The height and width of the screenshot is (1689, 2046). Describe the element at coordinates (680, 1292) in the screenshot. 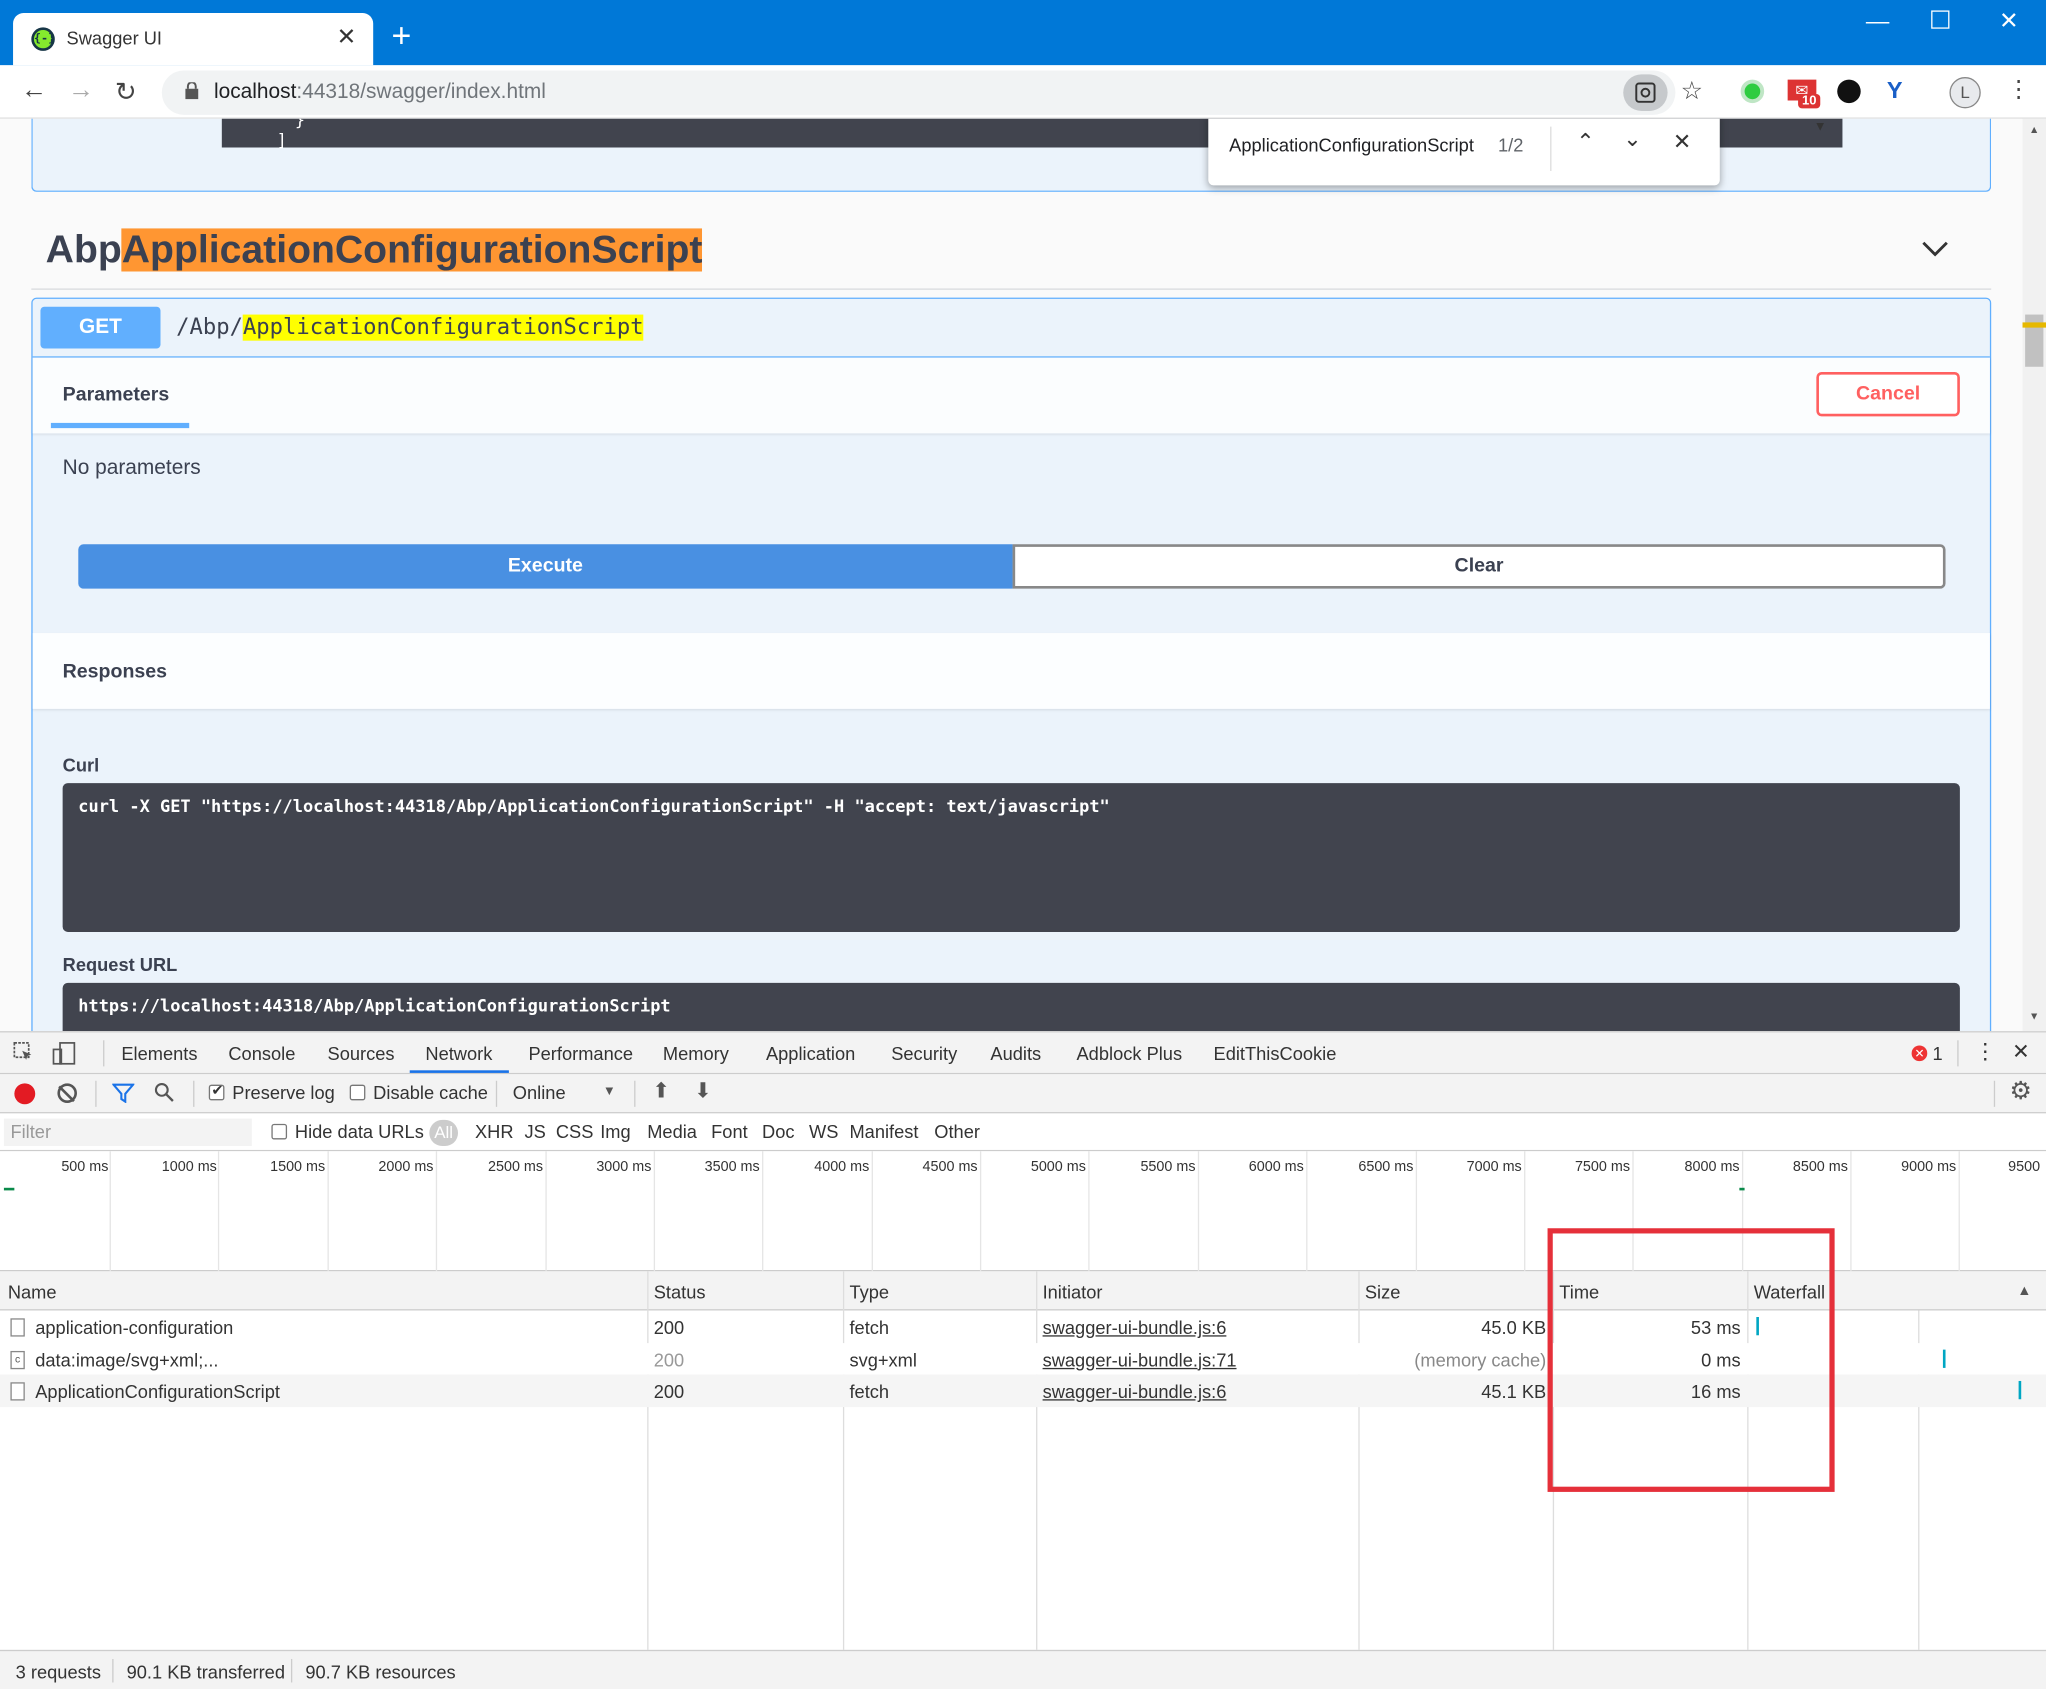

I see `column-header-status: Status` at that location.